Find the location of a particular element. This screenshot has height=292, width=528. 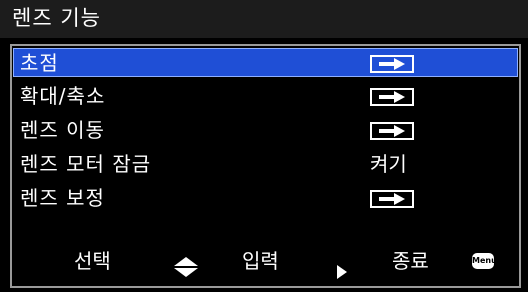

menu-key-icon: Menu is located at coordinates (484, 261).